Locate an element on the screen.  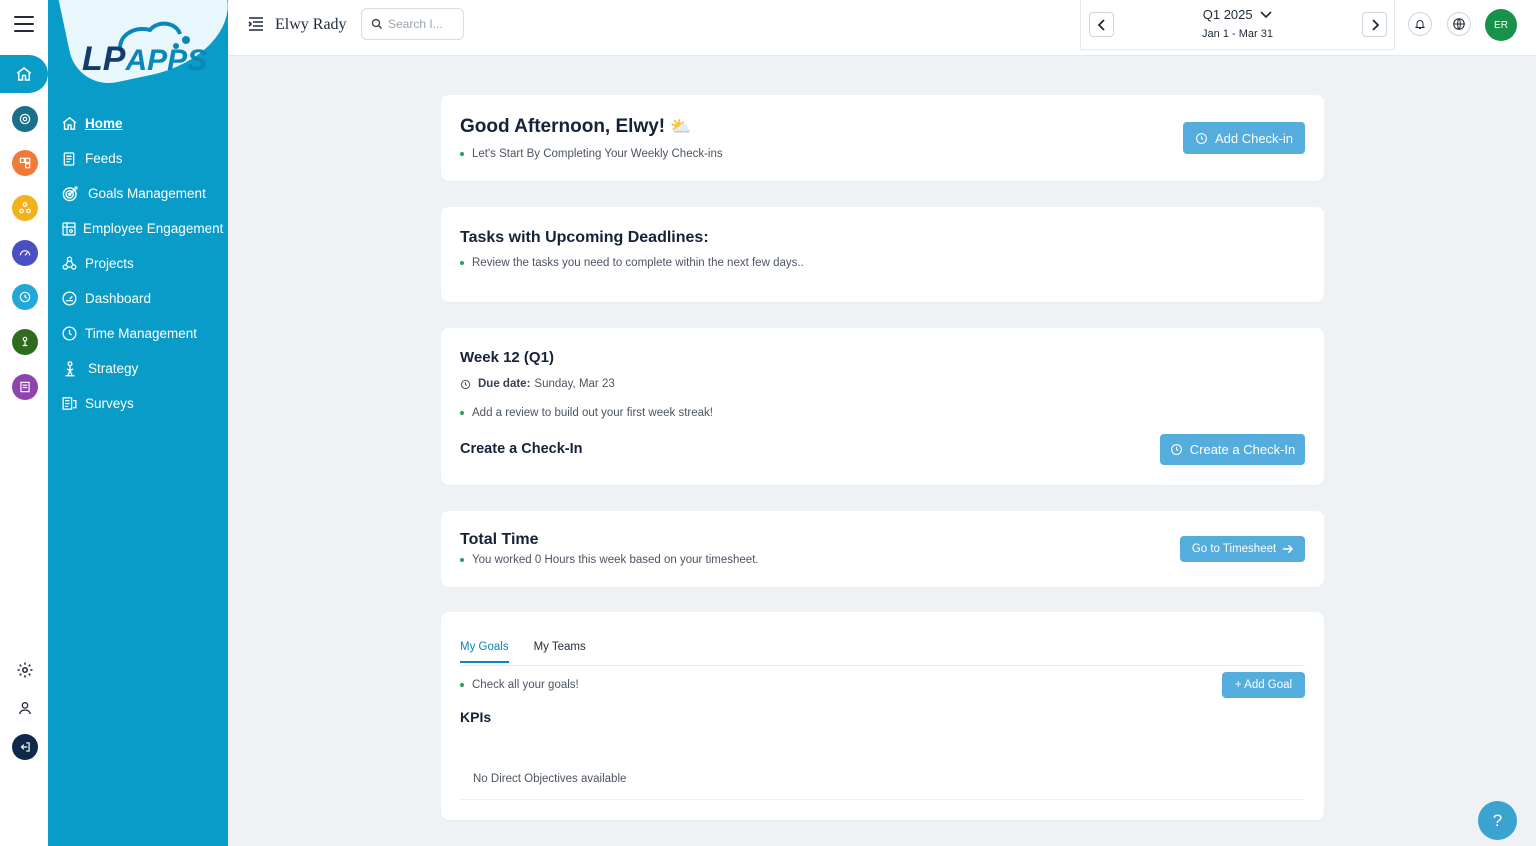
sidebar-item-feeds: Feeds is located at coordinates (138, 158).